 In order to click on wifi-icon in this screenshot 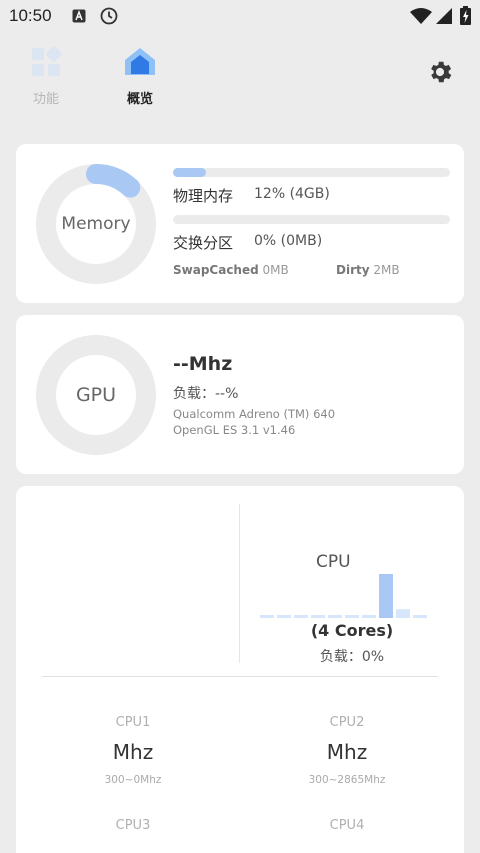, I will do `click(421, 16)`.